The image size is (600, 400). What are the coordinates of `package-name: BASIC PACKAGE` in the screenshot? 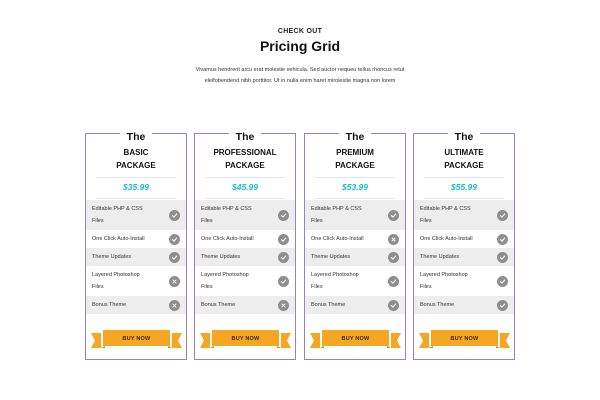 It's located at (136, 159).